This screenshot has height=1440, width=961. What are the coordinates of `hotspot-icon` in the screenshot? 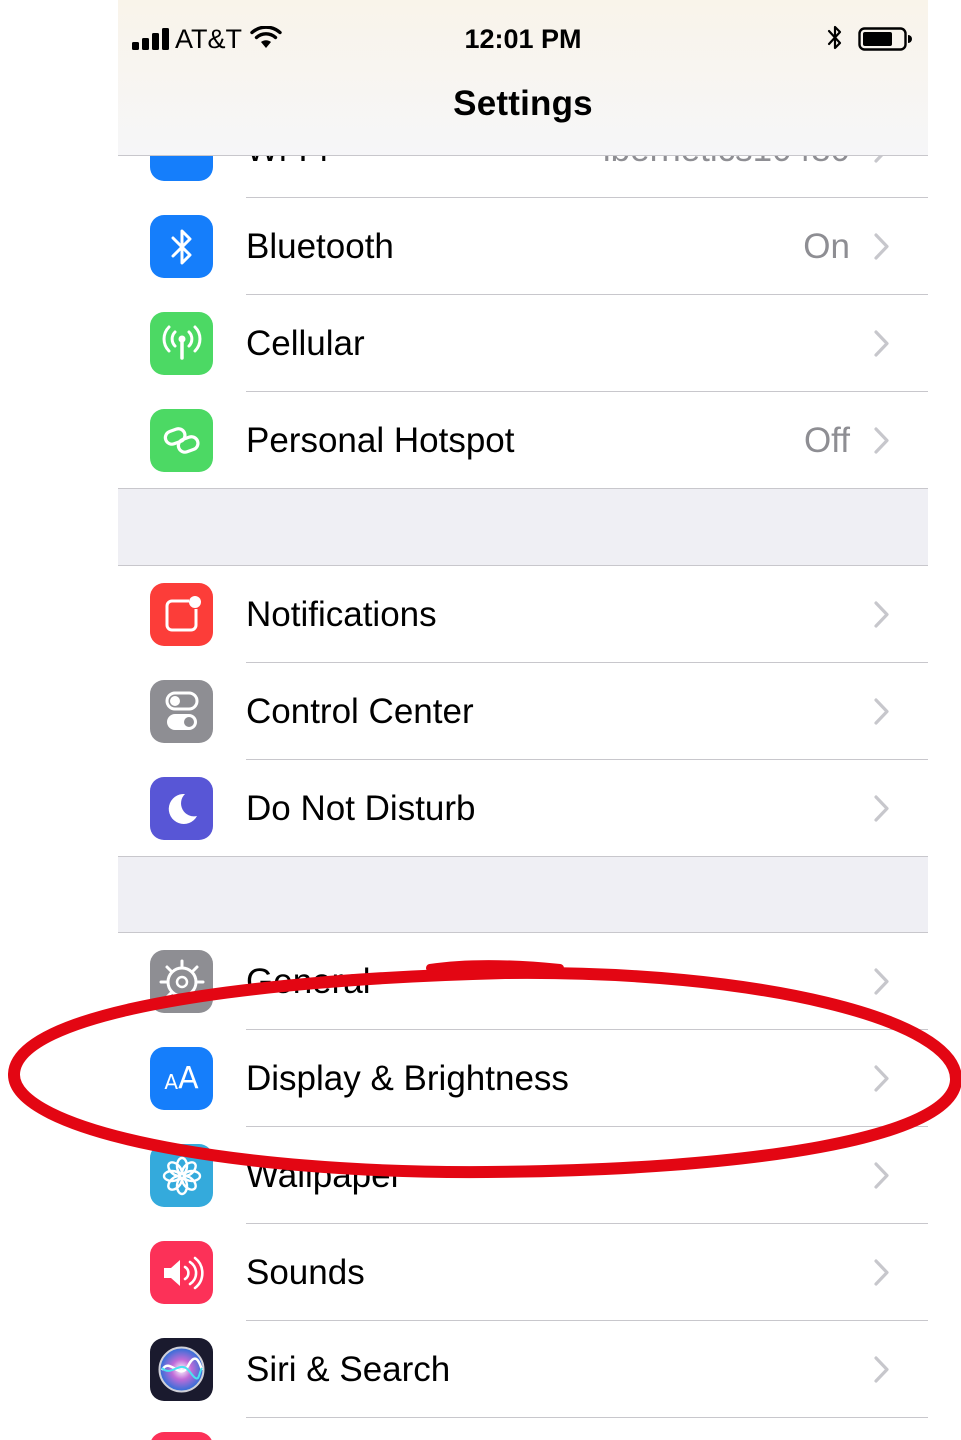 It's located at (181, 440).